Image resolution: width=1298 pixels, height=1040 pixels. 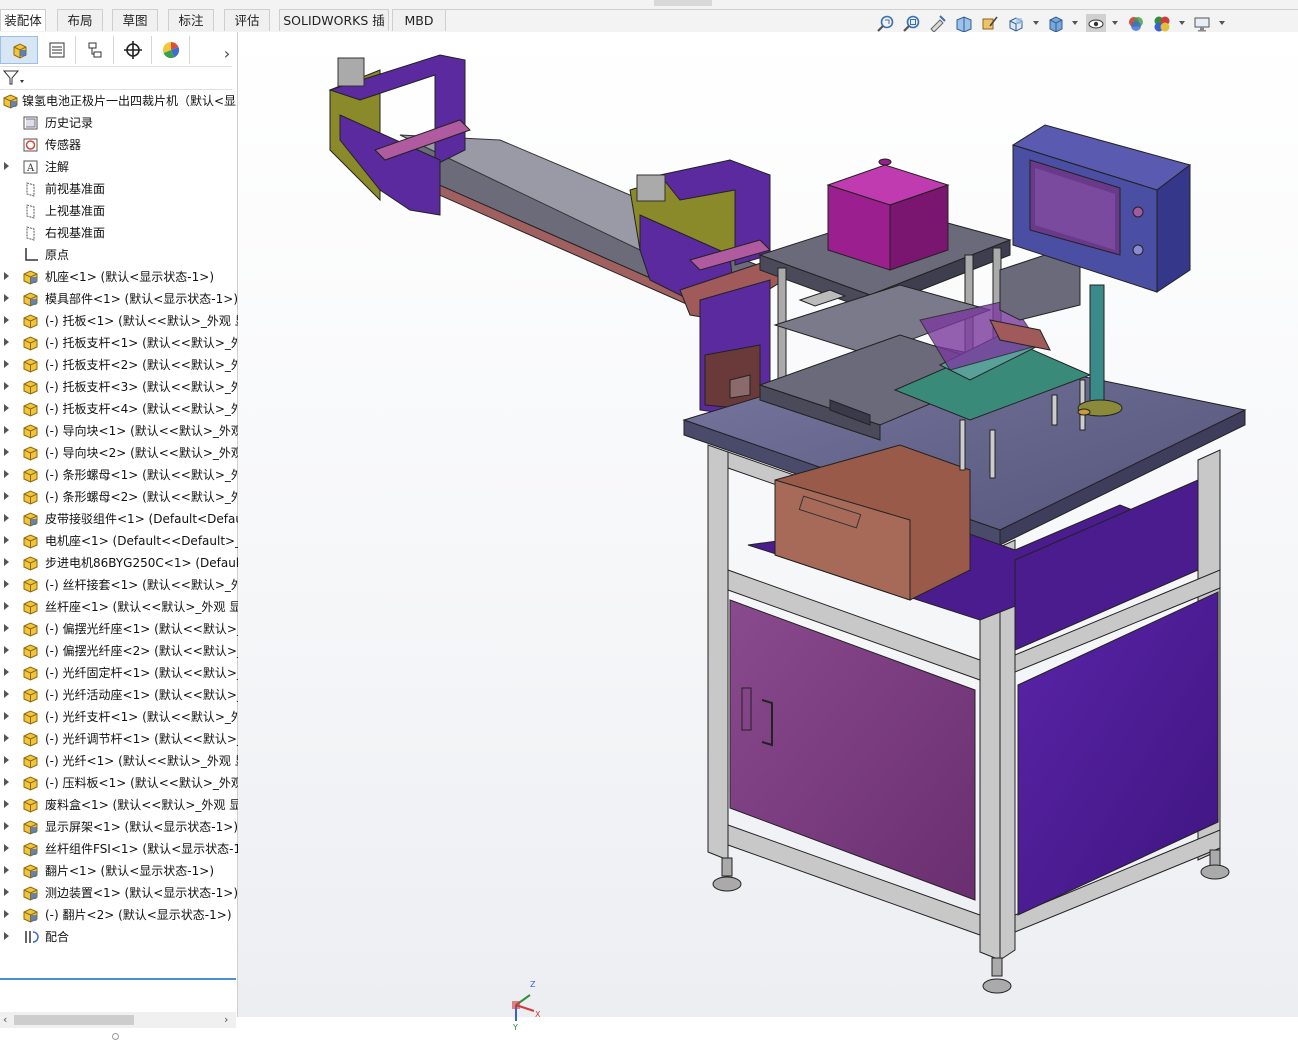 What do you see at coordinates (119, 343) in the screenshot?
I see `tree-item: (-) 托板支杆<1> (默认<<默认>_外` at bounding box center [119, 343].